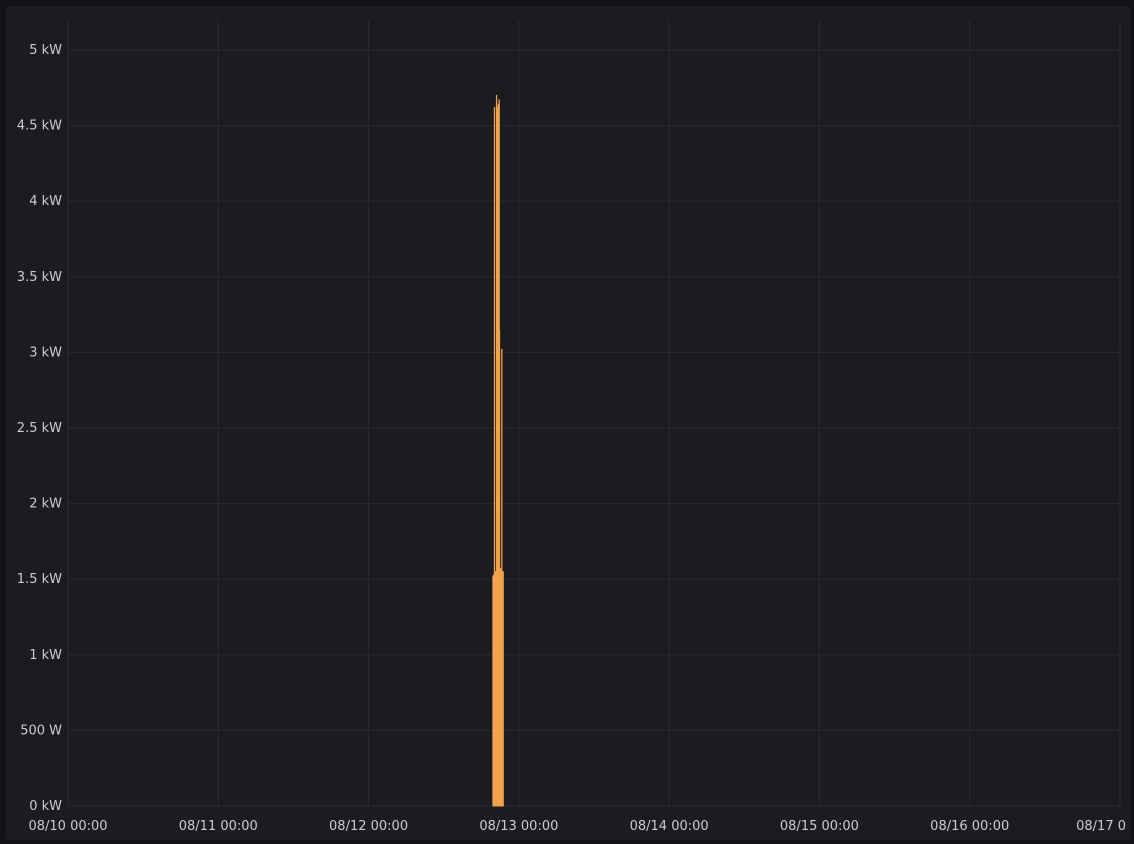  I want to click on y-tick-label: 5 kW, so click(45, 50).